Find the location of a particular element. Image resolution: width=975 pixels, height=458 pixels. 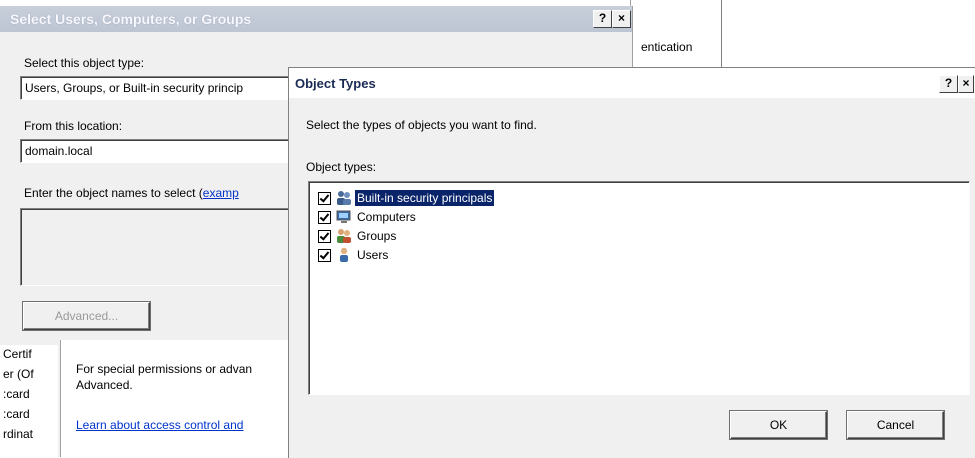

object-types-title: Object Types is located at coordinates (335, 83).